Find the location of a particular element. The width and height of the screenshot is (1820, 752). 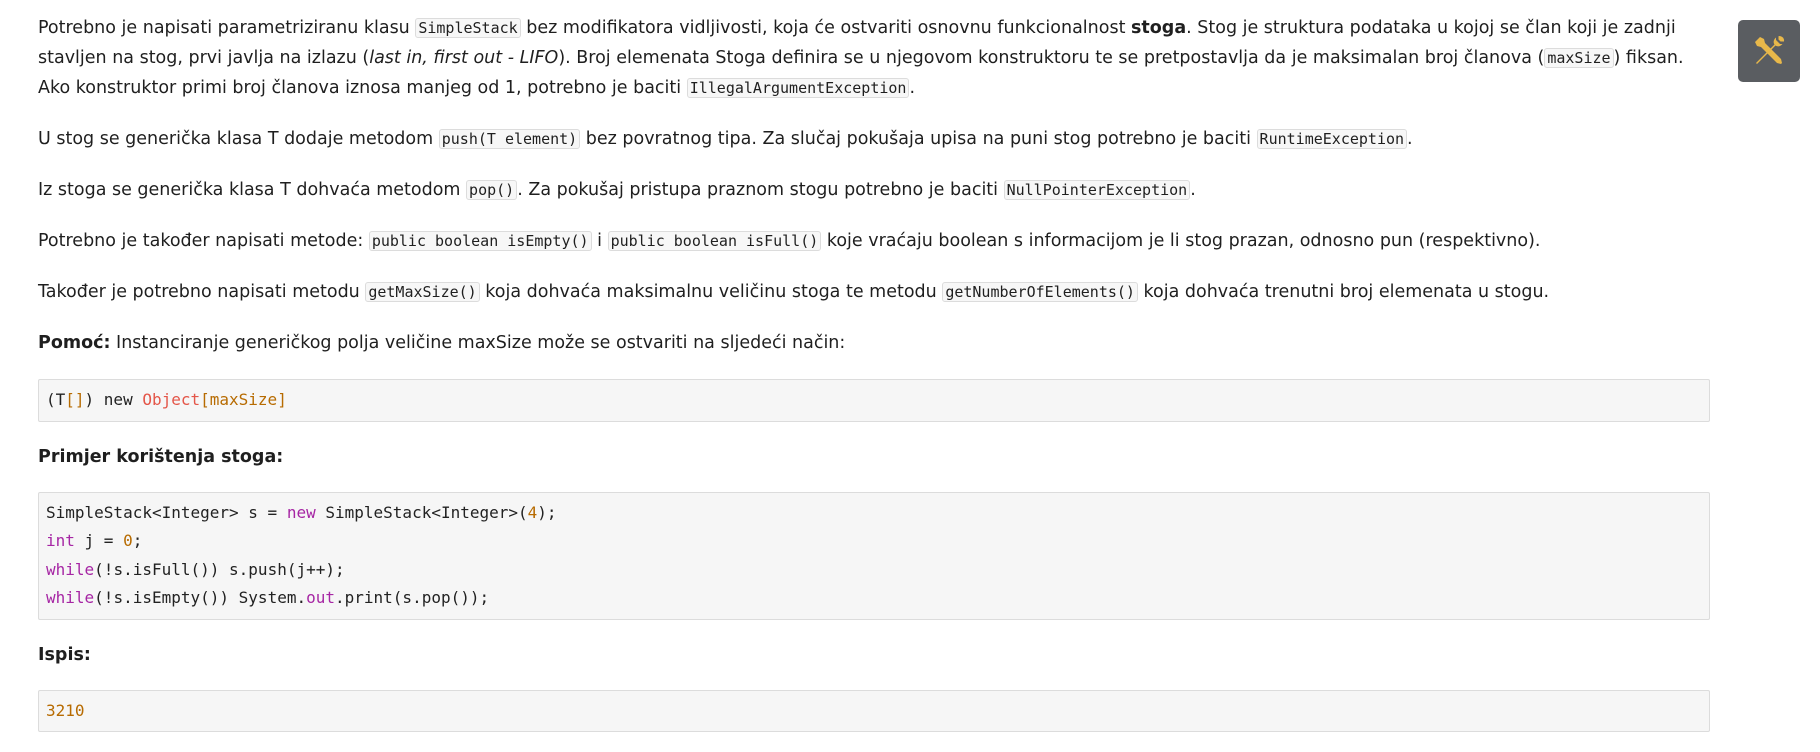

tools-button is located at coordinates (1769, 51).